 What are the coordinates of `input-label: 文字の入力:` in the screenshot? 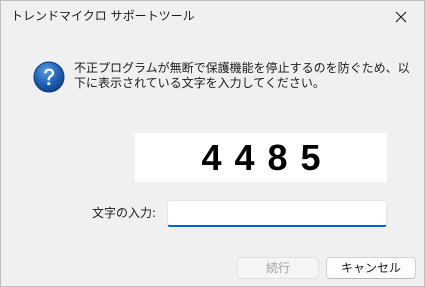 It's located at (124, 213).